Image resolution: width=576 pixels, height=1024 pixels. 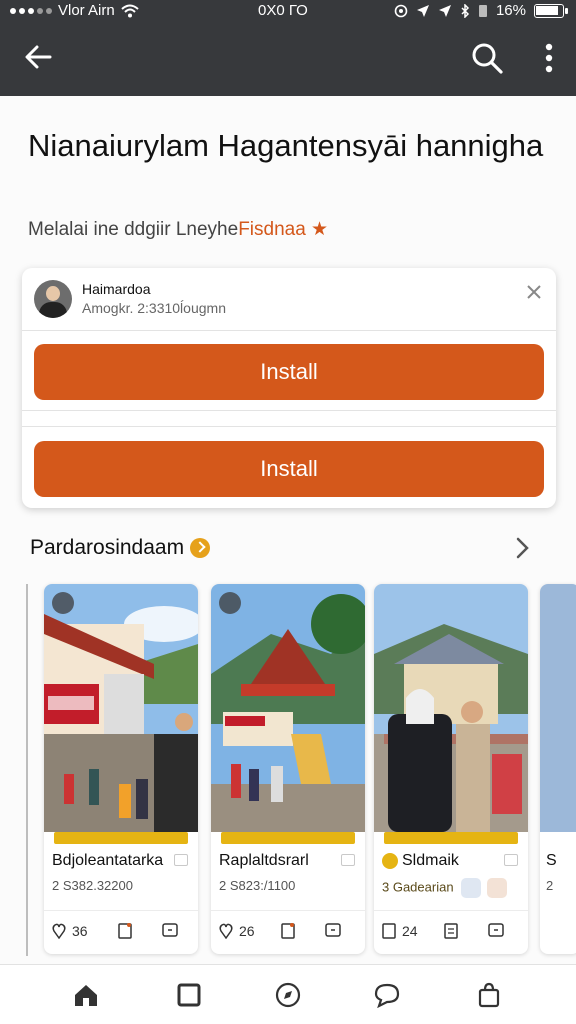 I want to click on food-icon, so click(x=496, y=888).